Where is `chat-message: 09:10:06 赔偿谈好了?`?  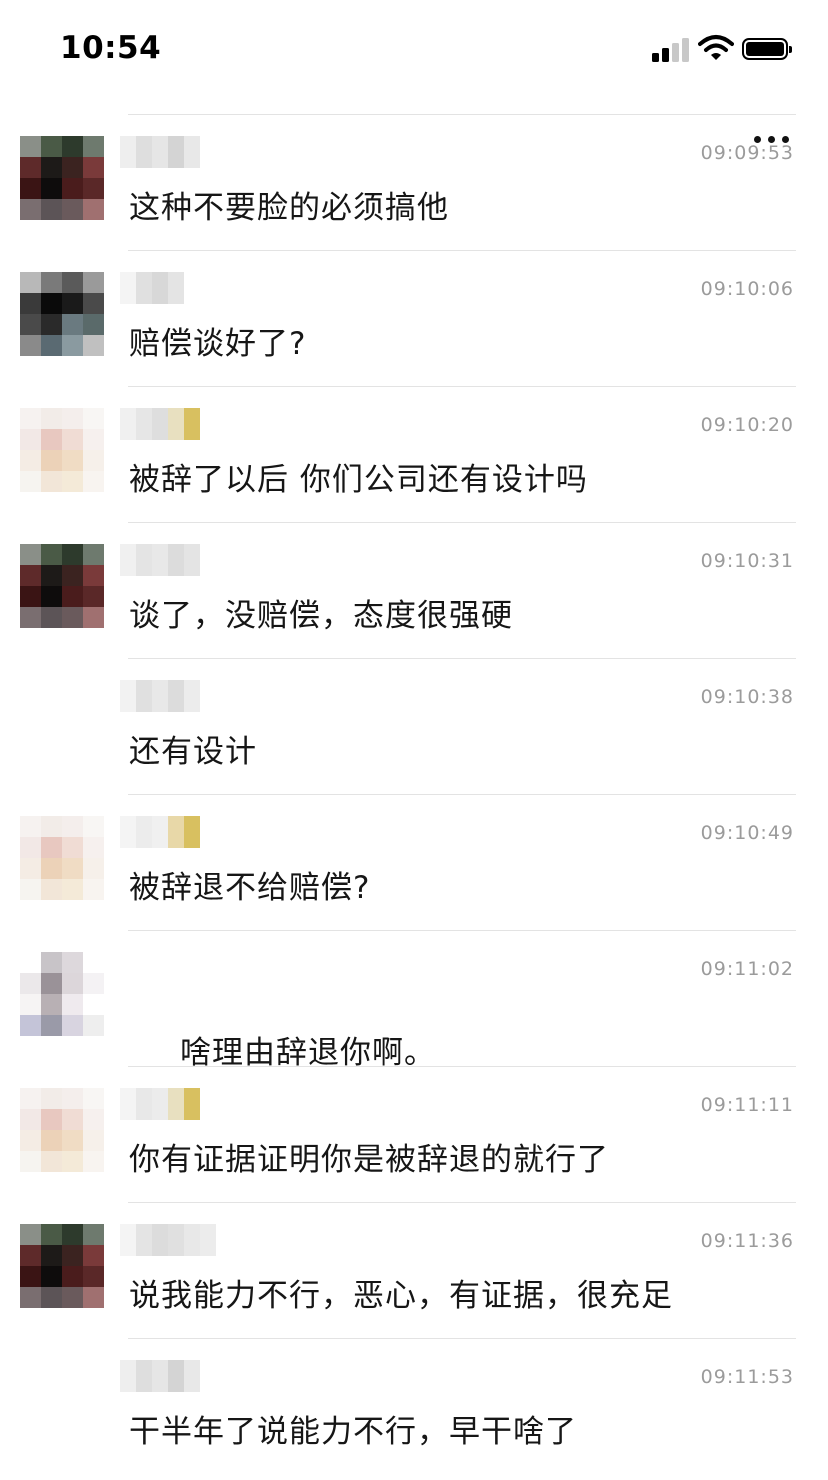
chat-message: 09:10:06 赔偿谈好了? is located at coordinates (414, 318).